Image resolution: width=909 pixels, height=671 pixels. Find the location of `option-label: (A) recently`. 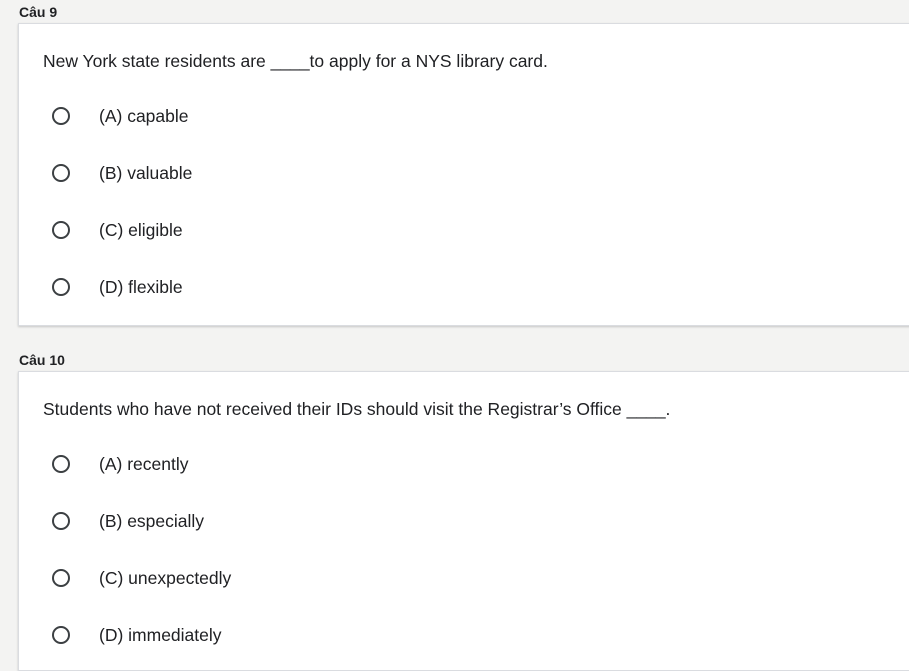

option-label: (A) recently is located at coordinates (144, 463).